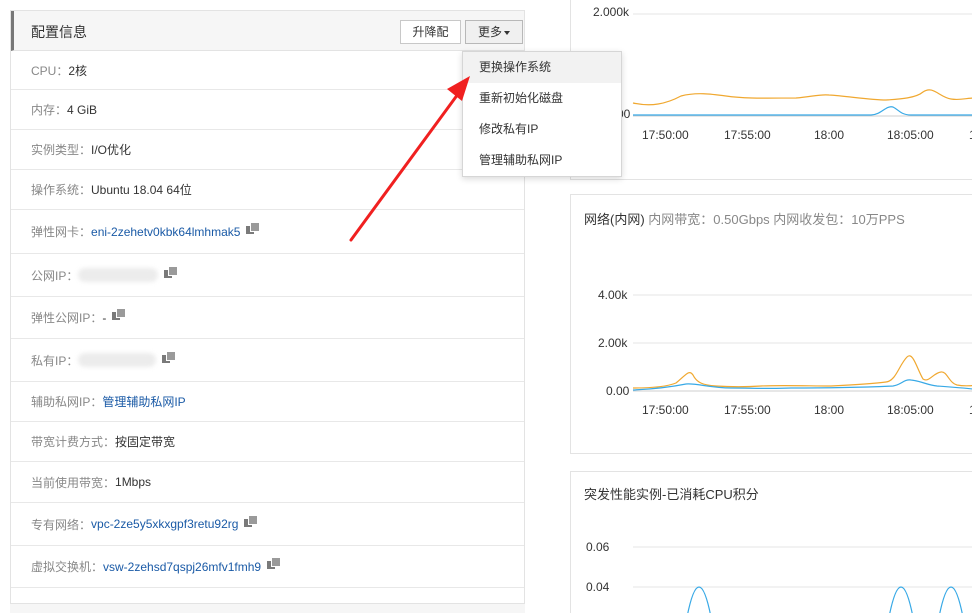 Image resolution: width=972 pixels, height=613 pixels. What do you see at coordinates (613, 343) in the screenshot?
I see `y-tick-label: 2.00k` at bounding box center [613, 343].